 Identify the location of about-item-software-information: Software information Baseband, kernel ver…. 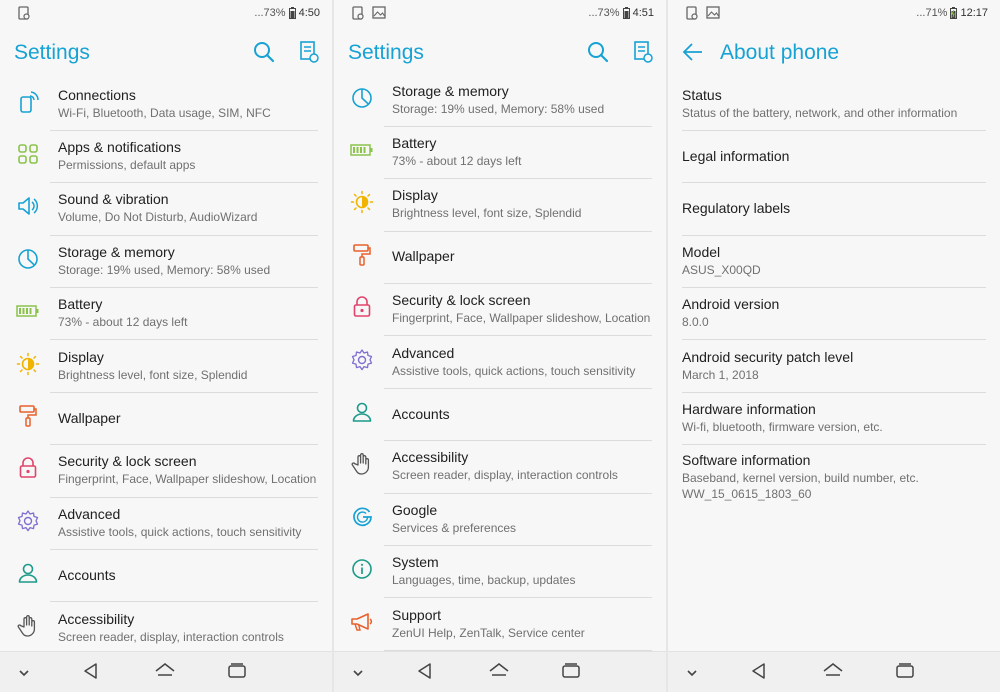
(834, 477).